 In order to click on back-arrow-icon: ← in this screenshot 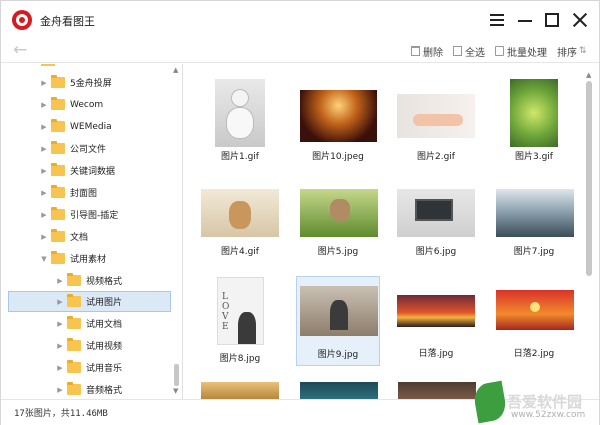, I will do `click(20, 50)`.